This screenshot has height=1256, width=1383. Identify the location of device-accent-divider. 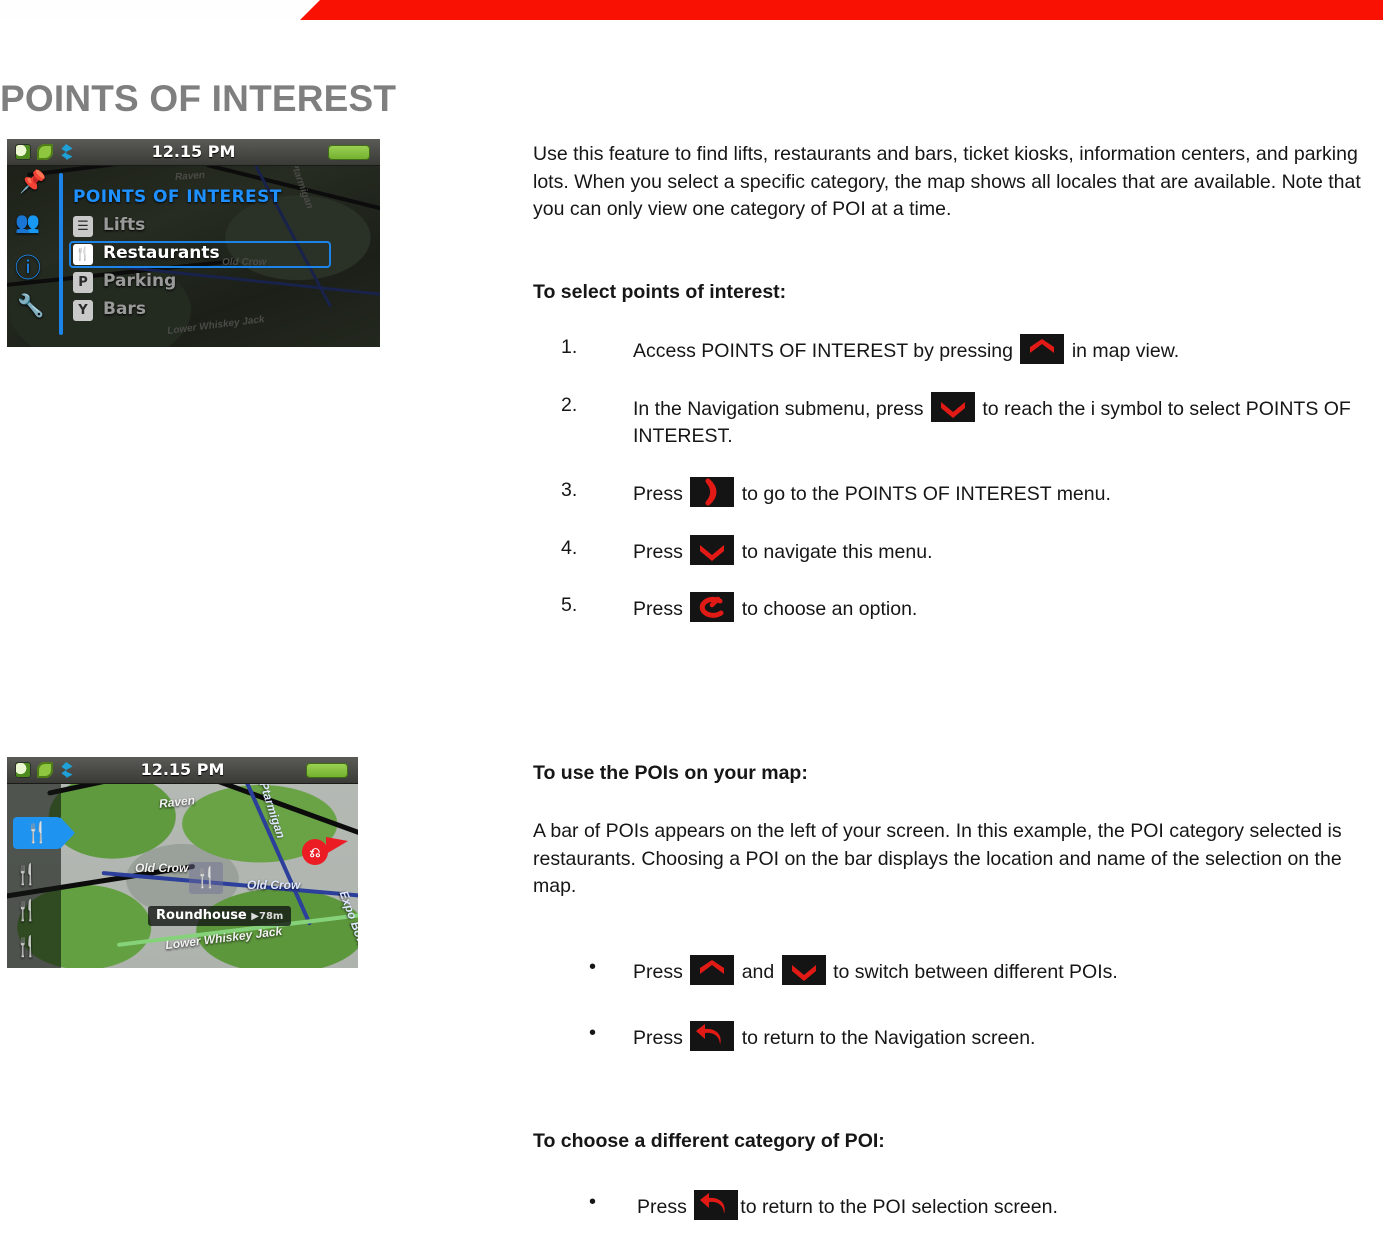
(61, 254).